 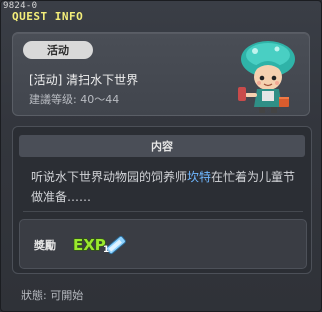 What do you see at coordinates (45, 245) in the screenshot?
I see `reward-label: 獎勵` at bounding box center [45, 245].